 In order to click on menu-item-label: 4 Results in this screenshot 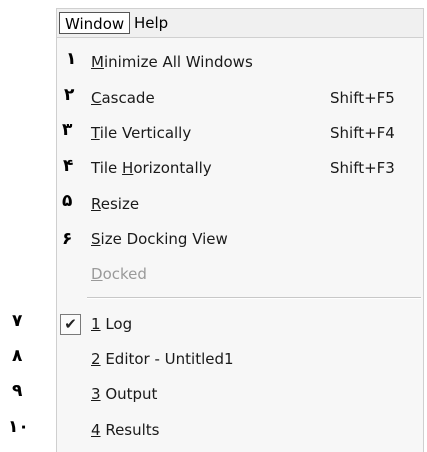, I will do `click(125, 430)`.